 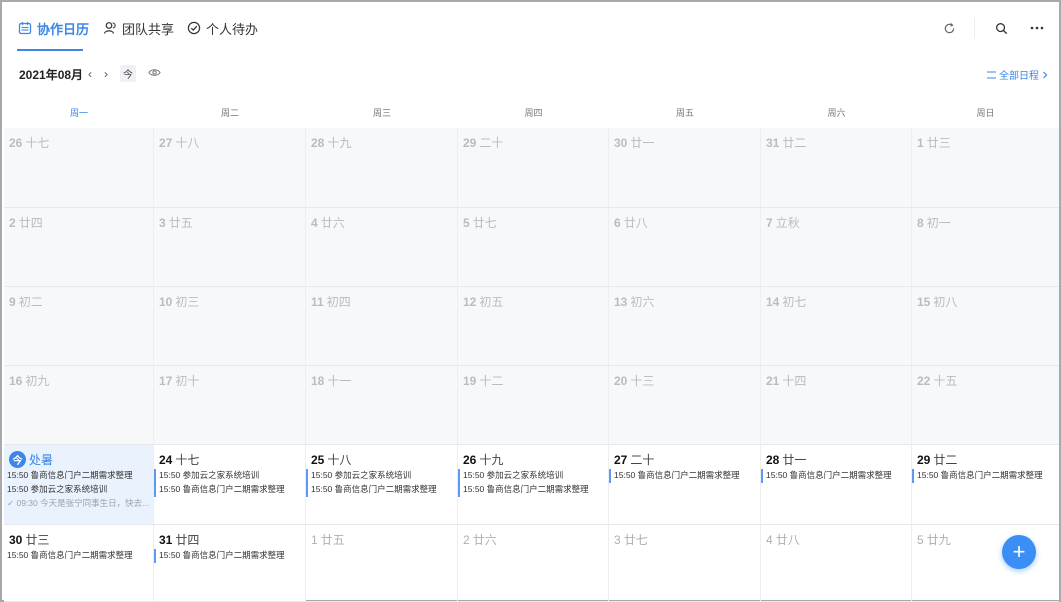 I want to click on refresh-icon, so click(x=949, y=27).